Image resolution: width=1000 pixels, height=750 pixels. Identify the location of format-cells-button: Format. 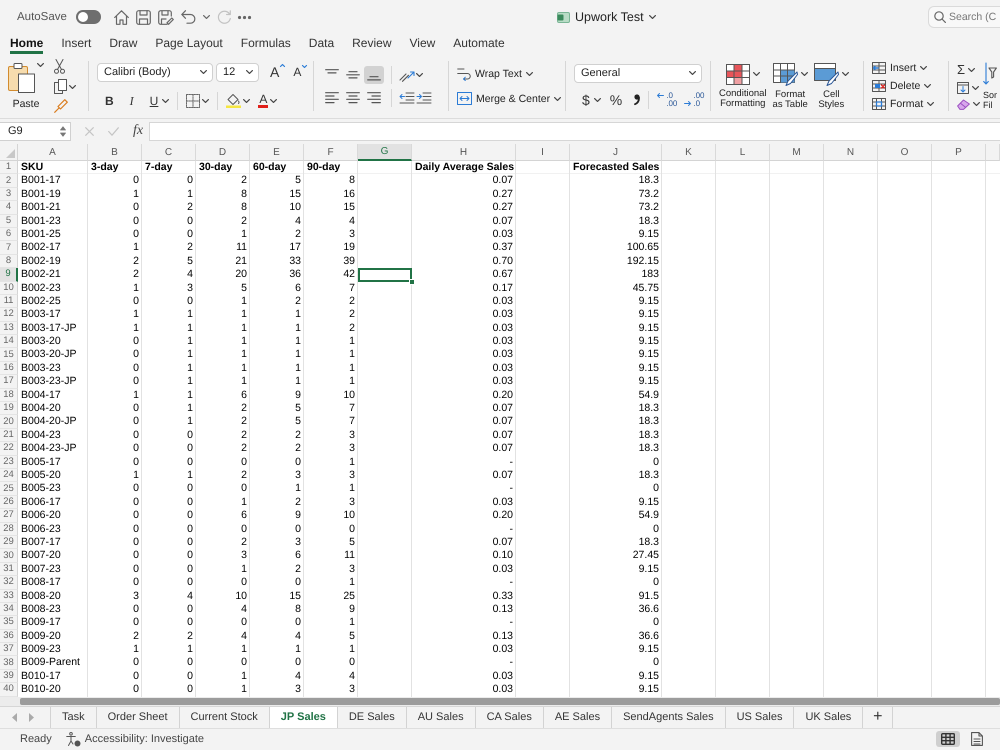
(903, 104).